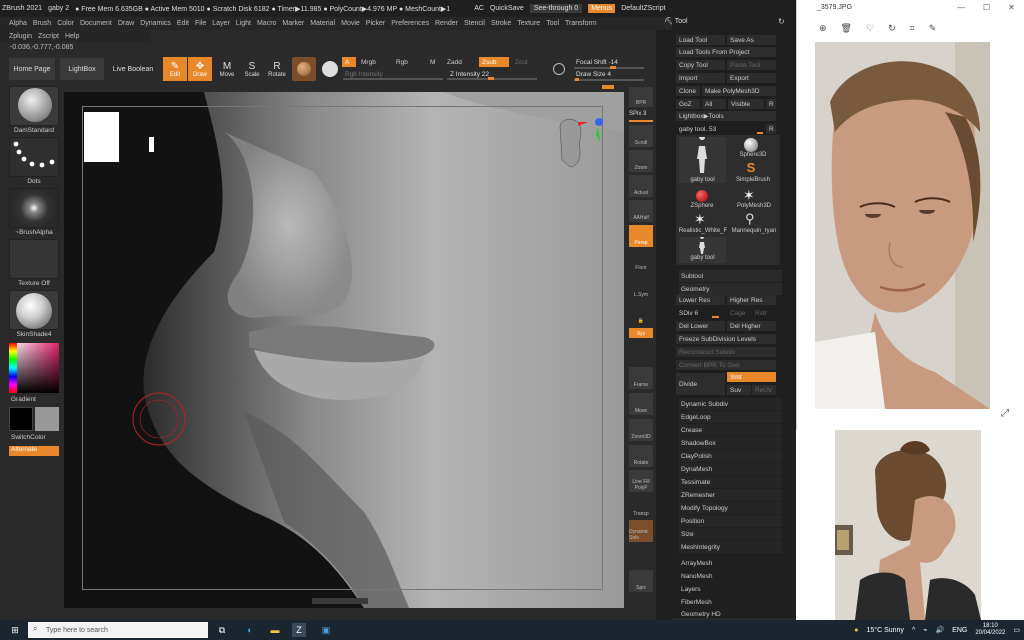 Image resolution: width=1024 pixels, height=640 pixels. Describe the element at coordinates (730, 482) in the screenshot. I see `tessimate-section: Tessimate` at that location.